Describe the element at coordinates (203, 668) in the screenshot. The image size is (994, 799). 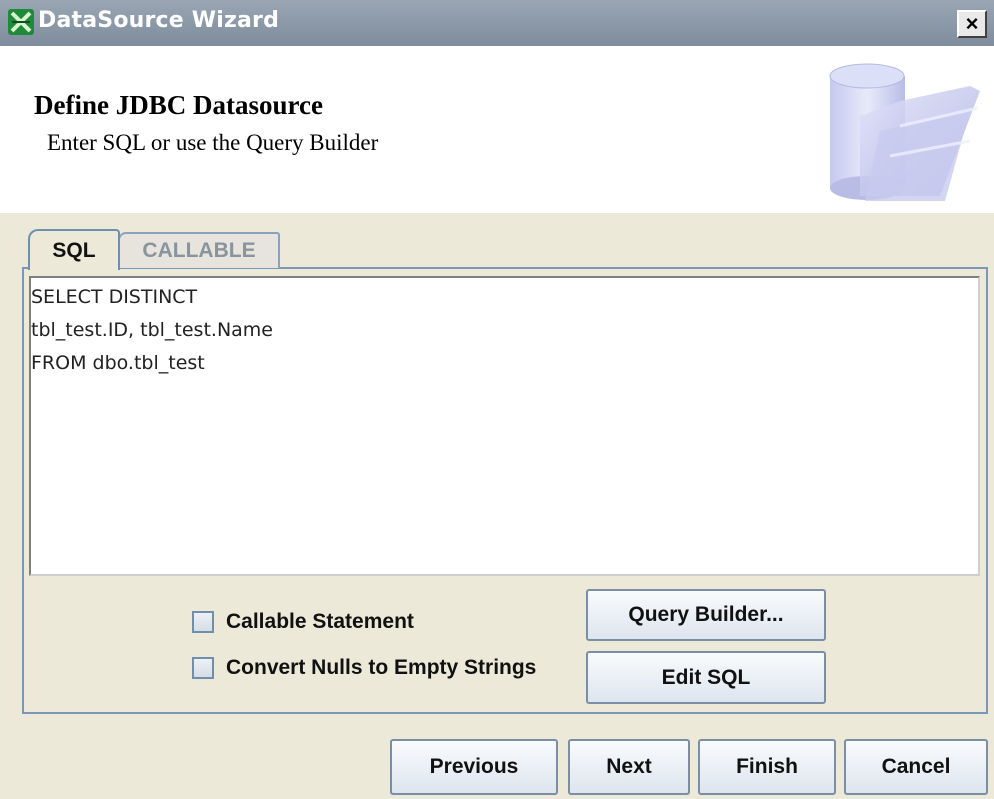
I see `convert-nulls-checkbox` at that location.